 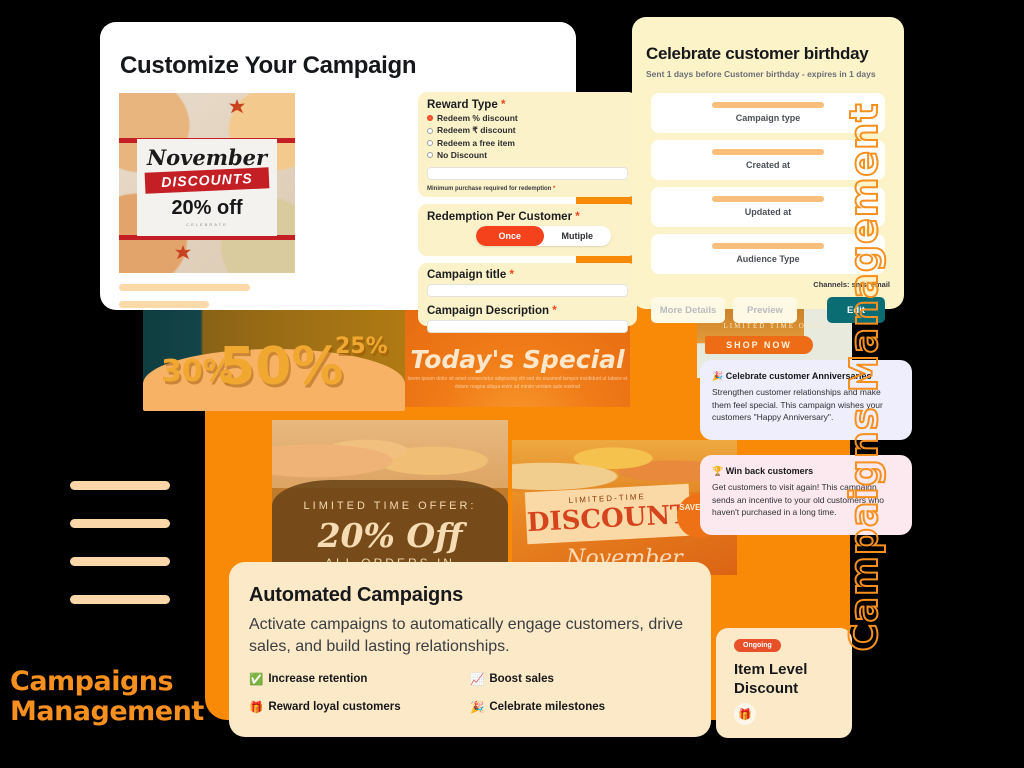 I want to click on wordmark-bottom-left: Campaigns Management, so click(x=107, y=697).